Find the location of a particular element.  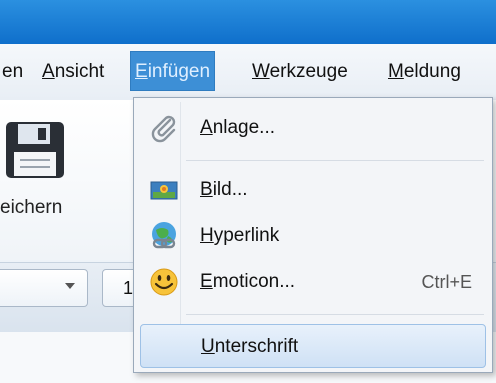

smiley-icon is located at coordinates (164, 282).